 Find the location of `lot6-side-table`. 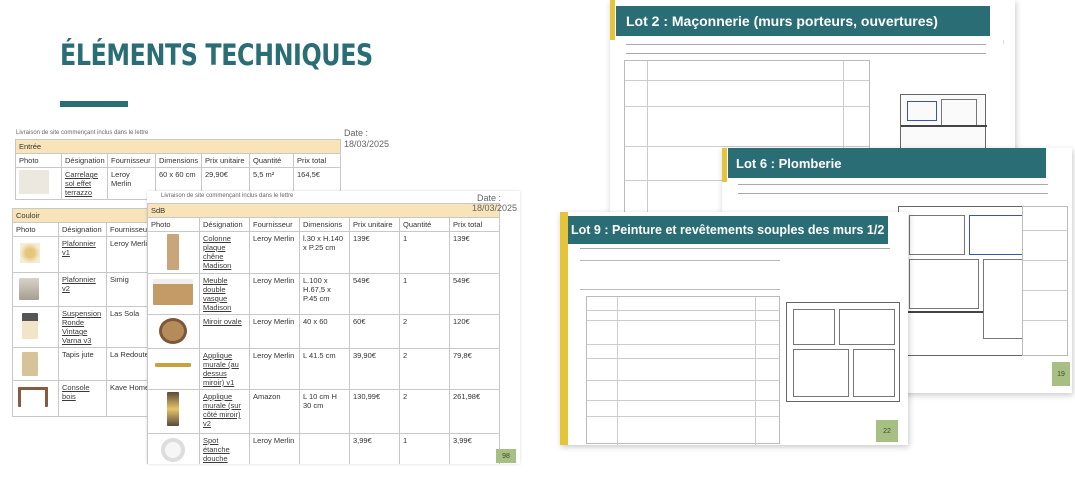

lot6-side-table is located at coordinates (1045, 281).